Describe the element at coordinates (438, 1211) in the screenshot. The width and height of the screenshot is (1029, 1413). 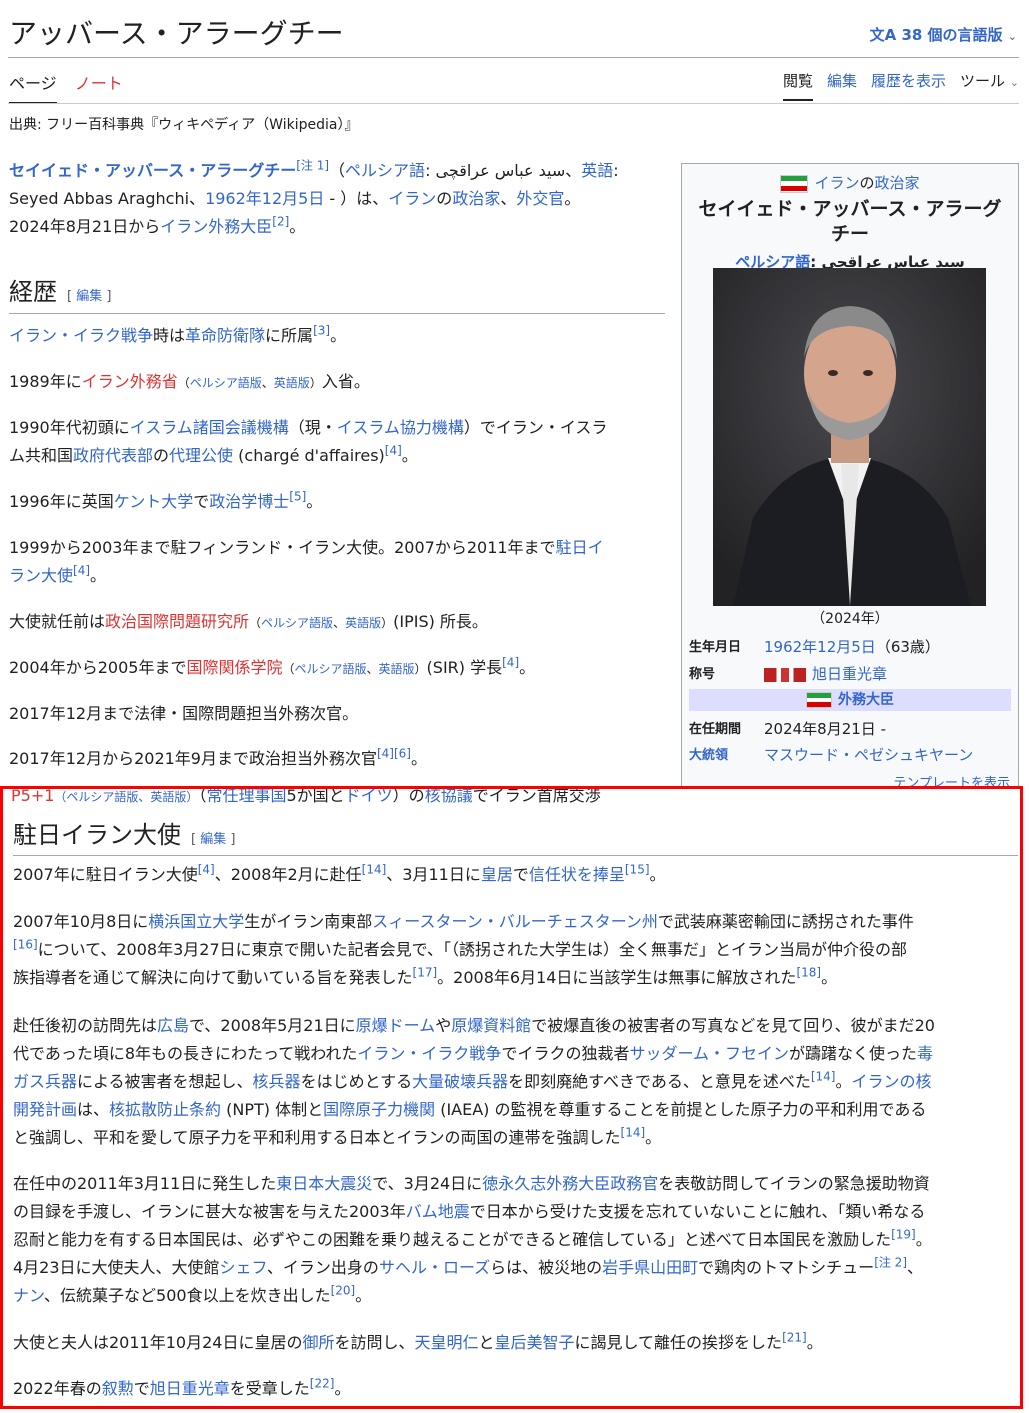
I see `link-bam-earthquake: バム地震` at that location.